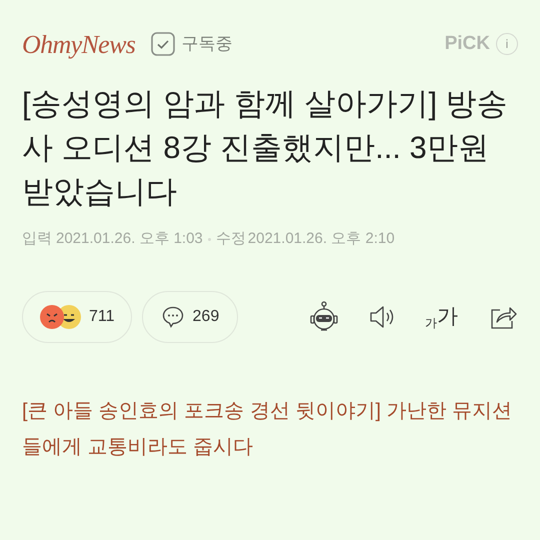 This screenshot has height=540, width=540. What do you see at coordinates (190, 316) in the screenshot?
I see `comment-button: 269` at bounding box center [190, 316].